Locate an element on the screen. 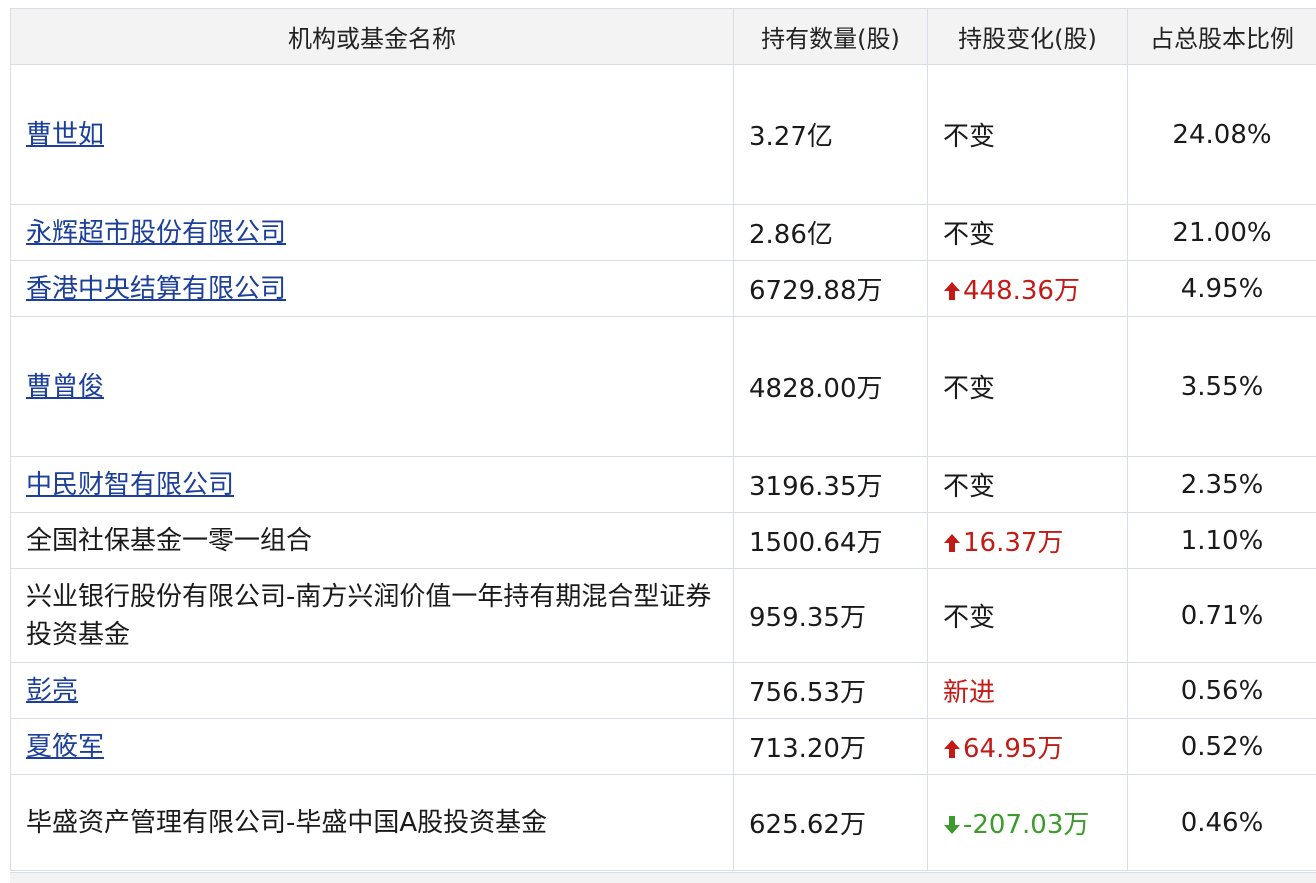 This screenshot has height=883, width=1316. holder-name-cell: 兴业银行股份有限公司-南方兴润价值一年持有期混合型证券投资基金 is located at coordinates (372, 616).